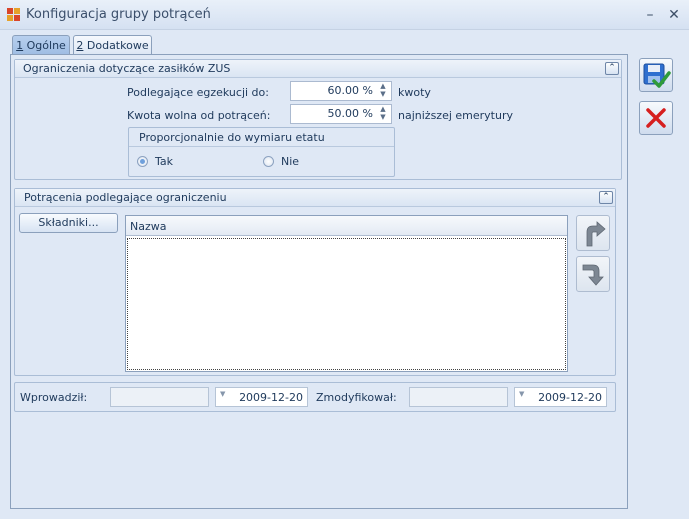 The width and height of the screenshot is (689, 519). I want to click on modified-user-field, so click(458, 397).